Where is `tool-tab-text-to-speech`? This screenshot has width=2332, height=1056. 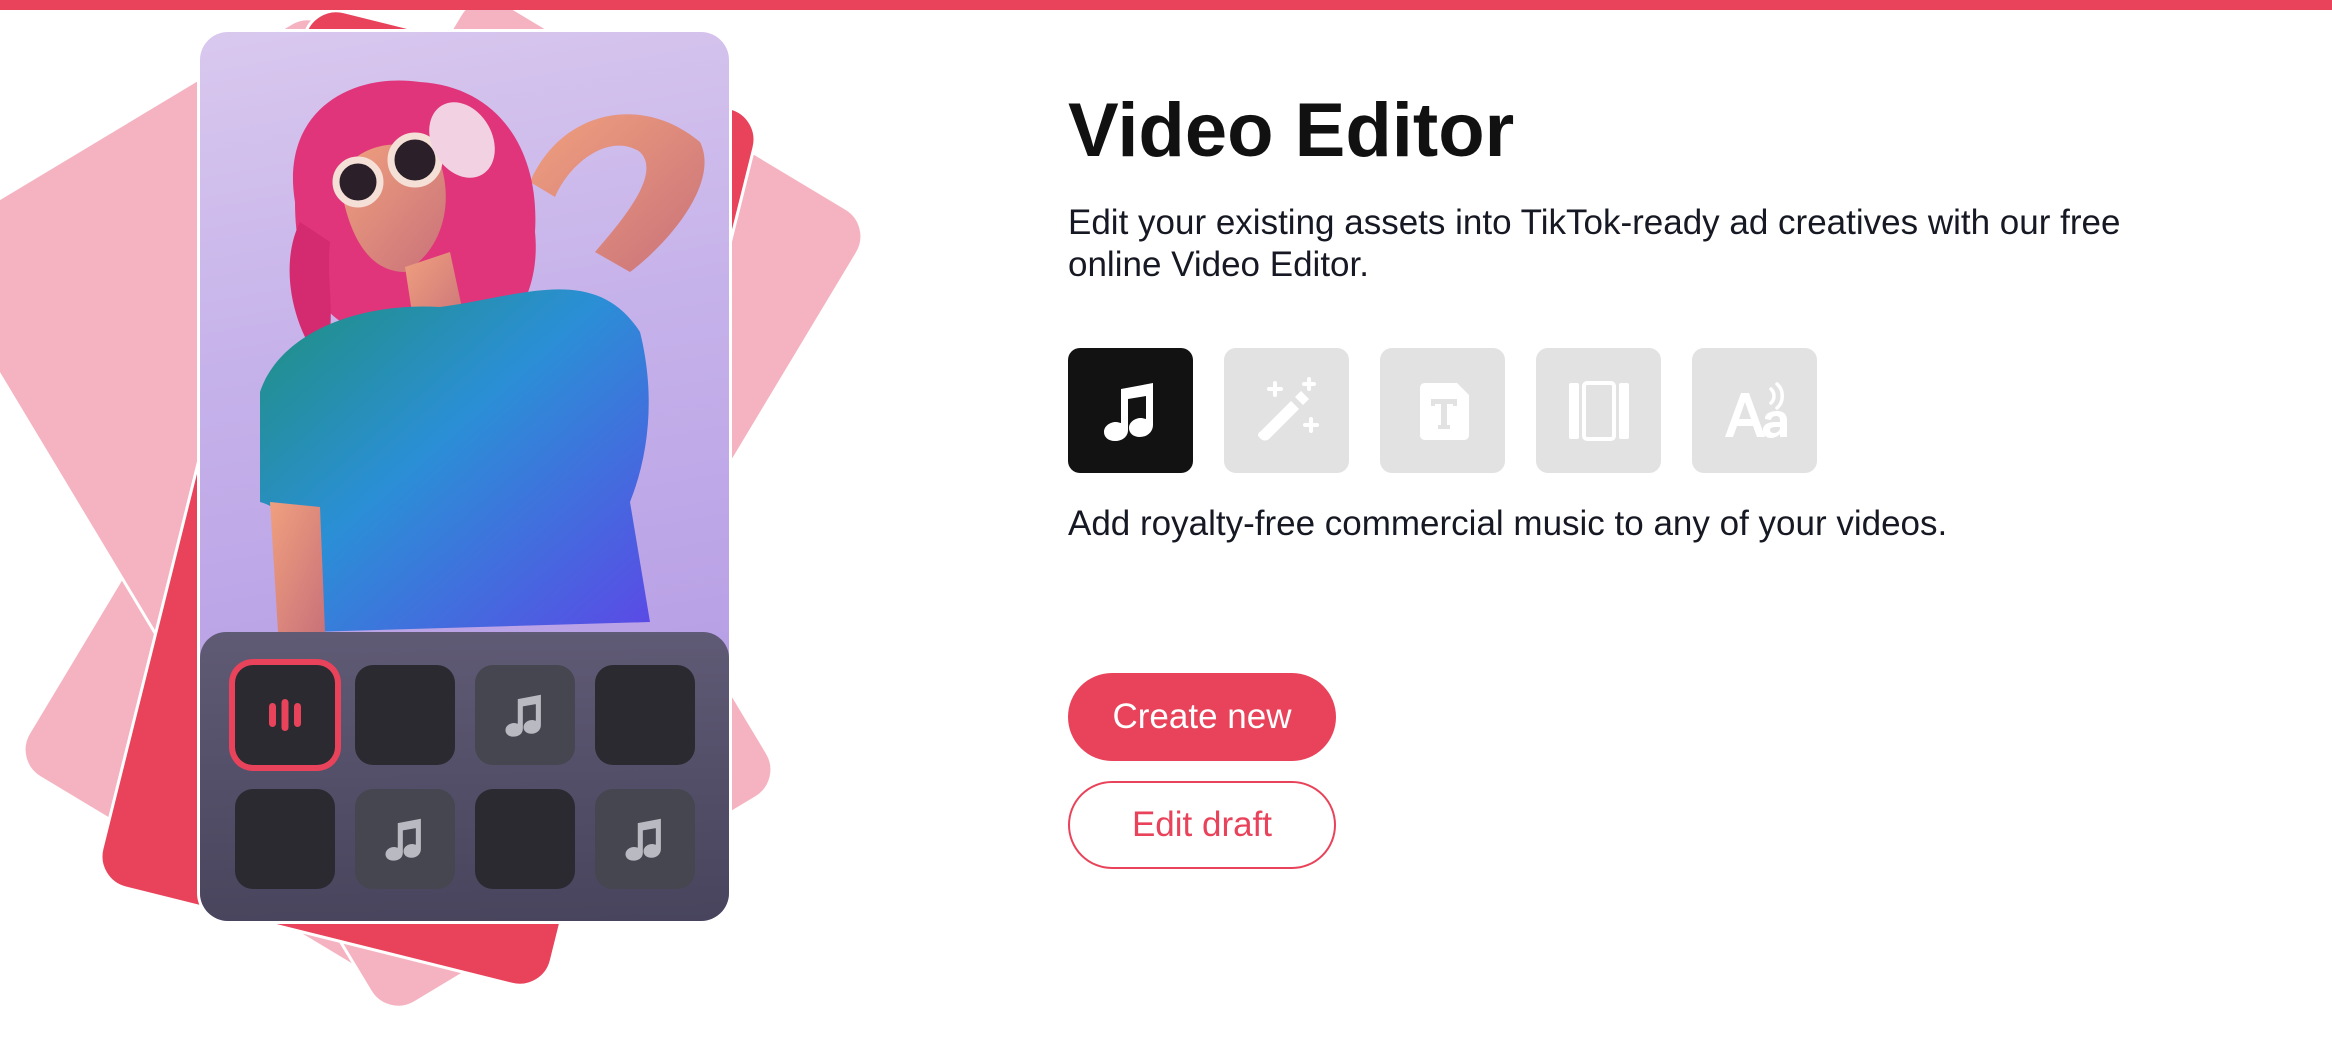 tool-tab-text-to-speech is located at coordinates (1754, 410).